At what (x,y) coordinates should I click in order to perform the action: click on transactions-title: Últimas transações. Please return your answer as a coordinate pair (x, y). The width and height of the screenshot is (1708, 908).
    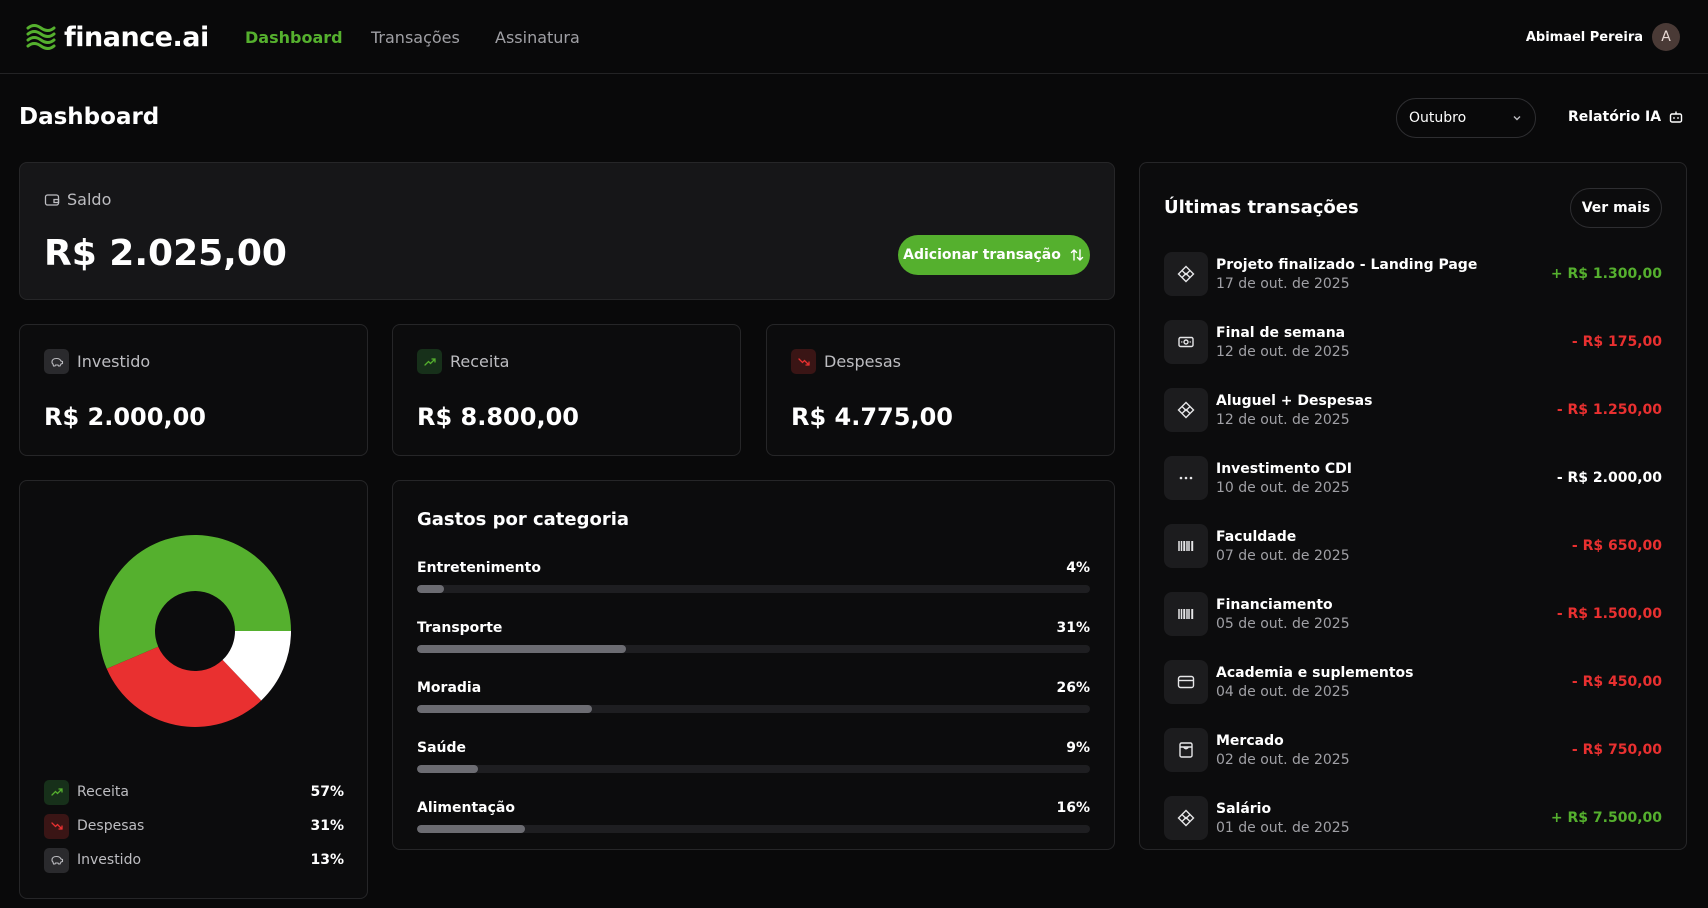
    Looking at the image, I should click on (1261, 207).